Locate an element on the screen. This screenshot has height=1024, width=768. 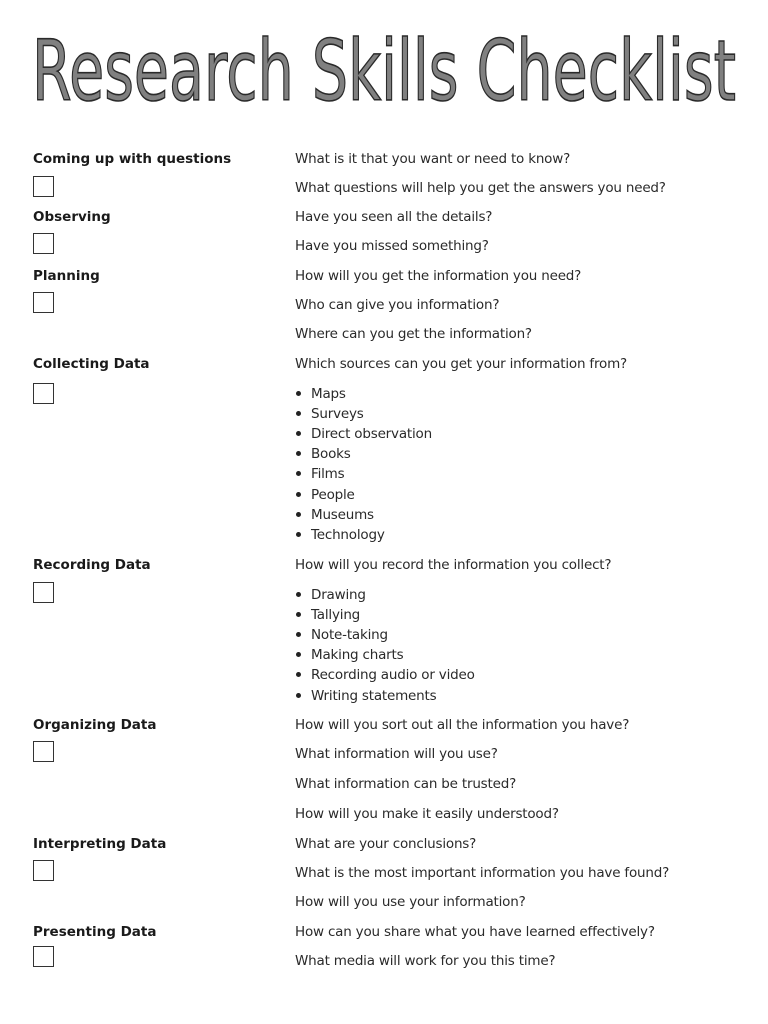
question-item: What information can be trusted? is located at coordinates (406, 784).